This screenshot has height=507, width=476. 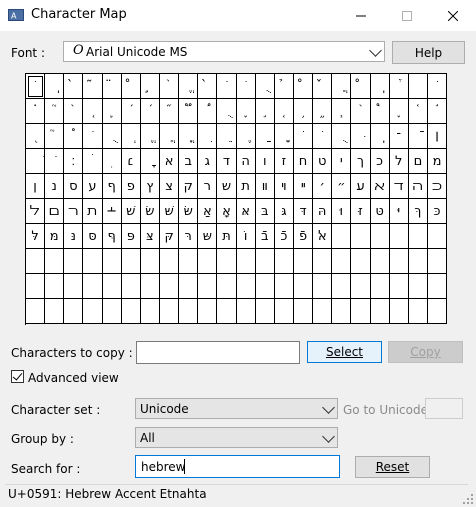 I want to click on character-cell: ֗, so click(x=36, y=111).